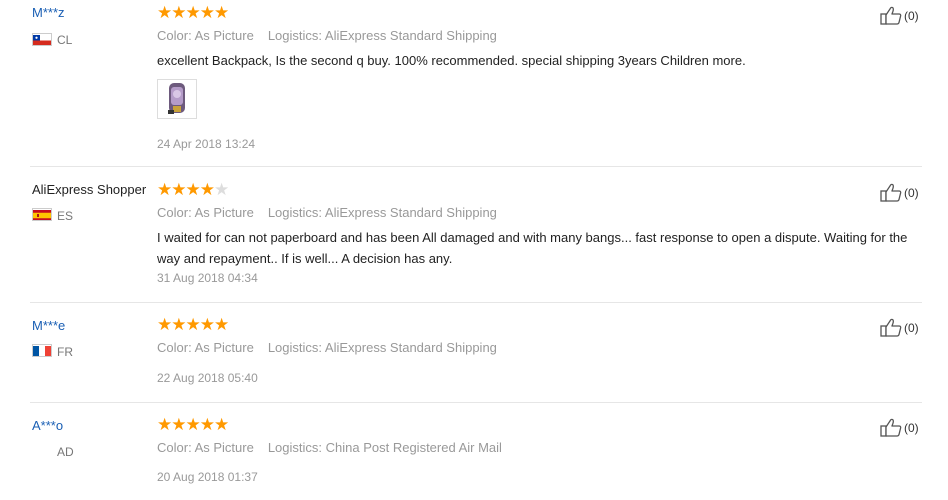 The image size is (948, 500). What do you see at coordinates (65, 352) in the screenshot?
I see `reviewer-country: FR` at bounding box center [65, 352].